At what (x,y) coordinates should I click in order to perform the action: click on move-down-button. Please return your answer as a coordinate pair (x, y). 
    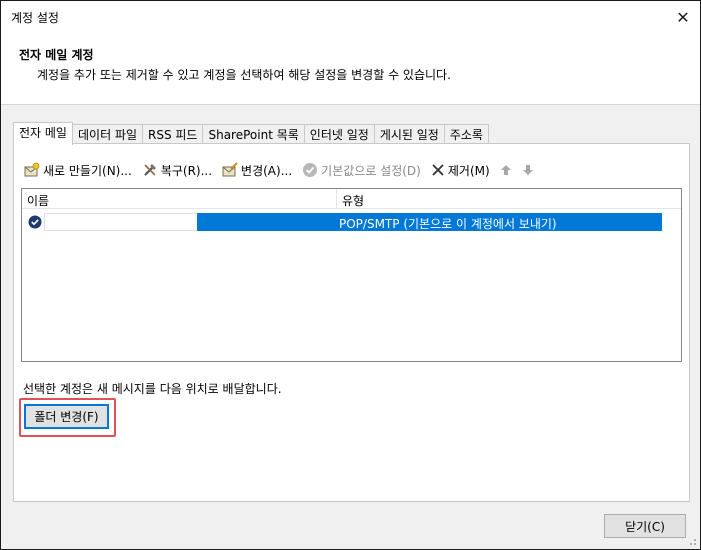
    Looking at the image, I should click on (528, 170).